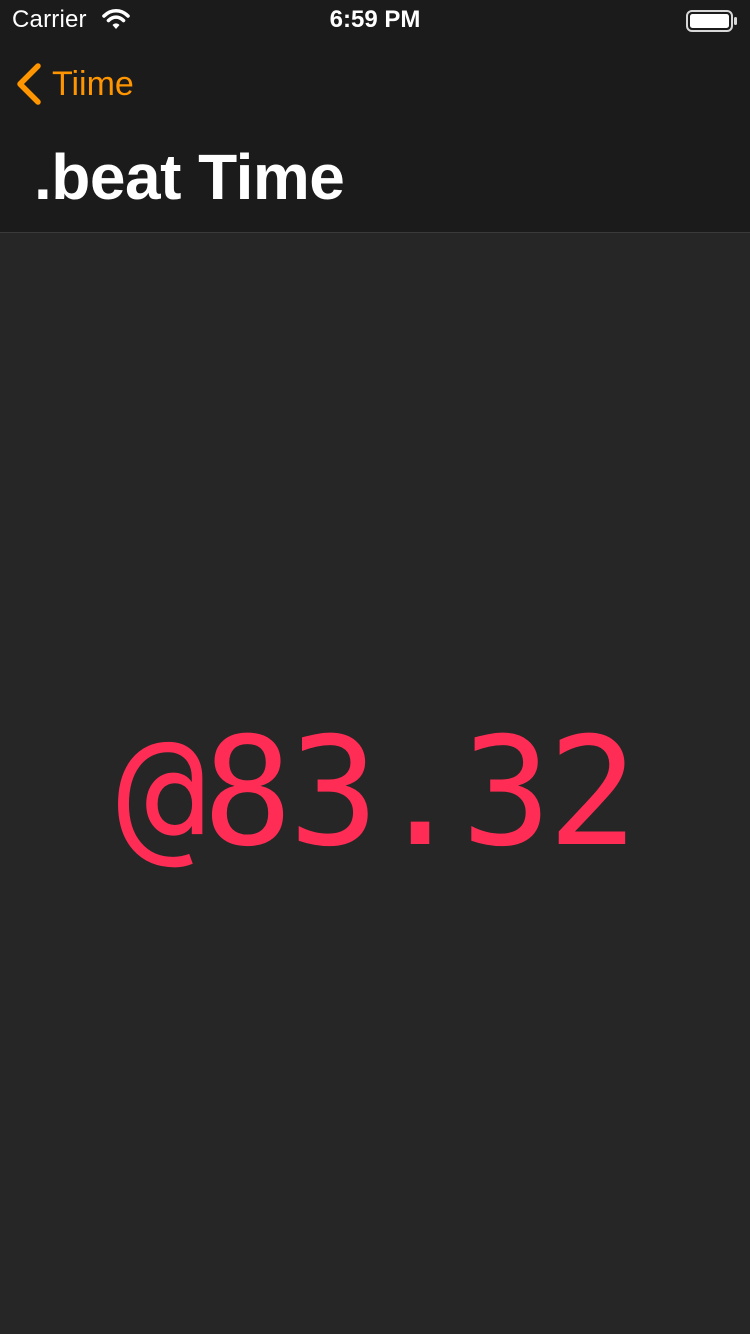  Describe the element at coordinates (377, 793) in the screenshot. I see `beat-time-display: @83.32` at that location.